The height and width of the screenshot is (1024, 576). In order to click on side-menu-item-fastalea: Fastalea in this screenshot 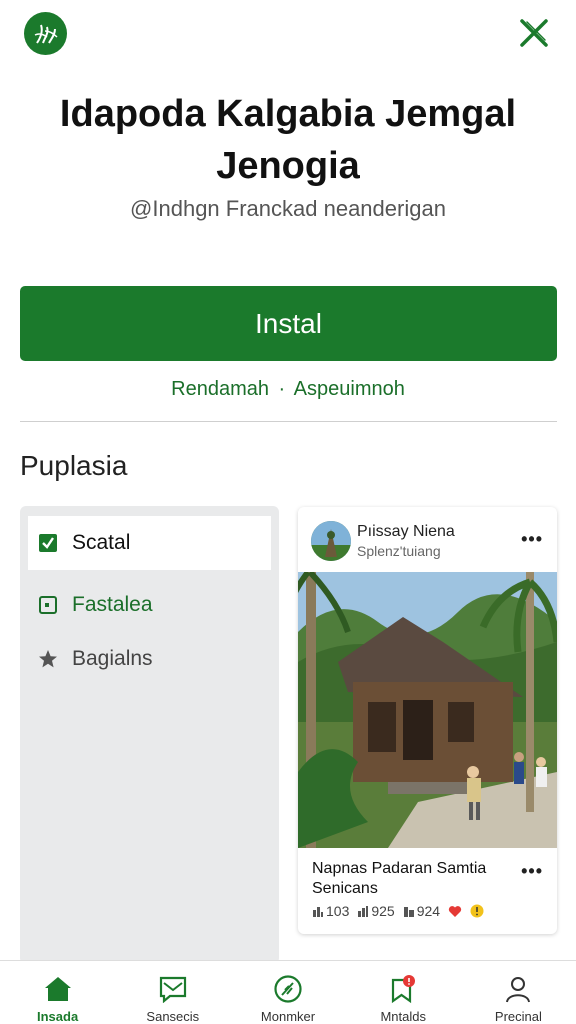, I will do `click(149, 605)`.